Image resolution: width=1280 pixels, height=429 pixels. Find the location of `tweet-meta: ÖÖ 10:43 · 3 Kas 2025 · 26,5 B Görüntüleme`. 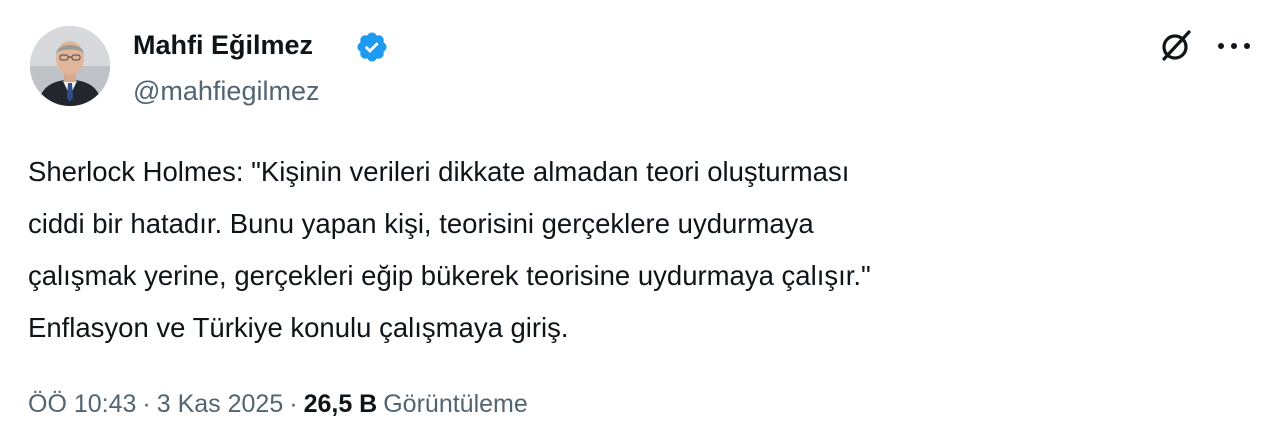

tweet-meta: ÖÖ 10:43 · 3 Kas 2025 · 26,5 B Görüntüleme is located at coordinates (278, 404).